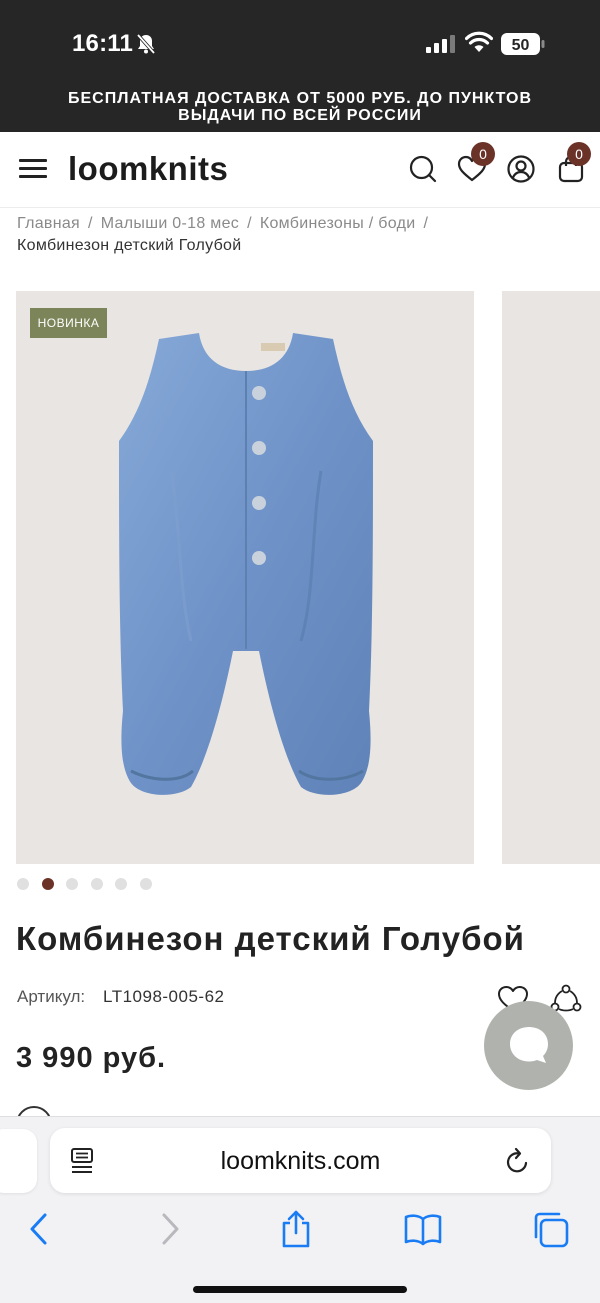  Describe the element at coordinates (423, 169) in the screenshot. I see `search-icon` at that location.